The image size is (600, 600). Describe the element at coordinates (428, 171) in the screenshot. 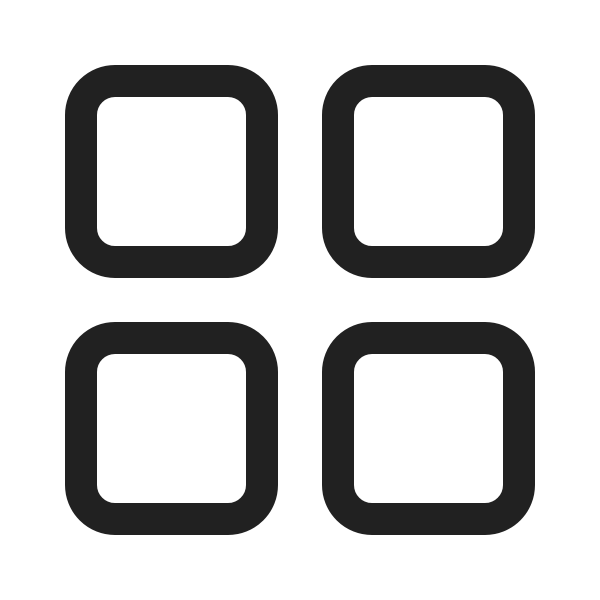

I see `grid-tile-top-right` at that location.